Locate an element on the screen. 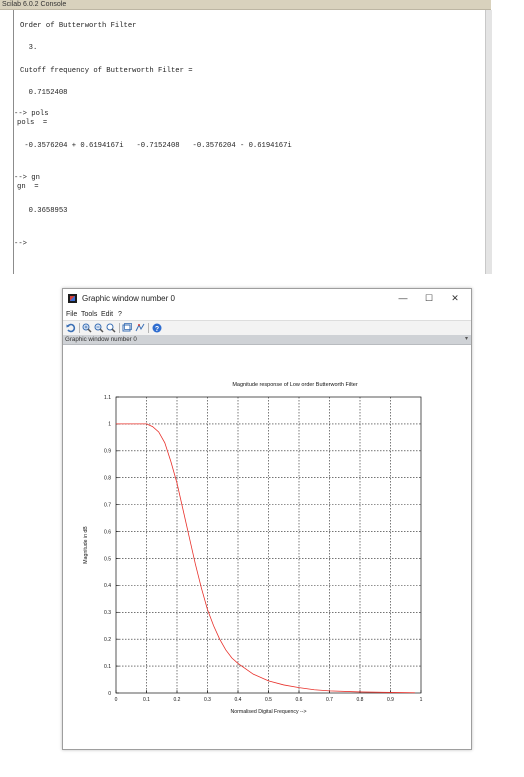 This screenshot has width=524, height=777. close-button: ✕ is located at coordinates (455, 298).